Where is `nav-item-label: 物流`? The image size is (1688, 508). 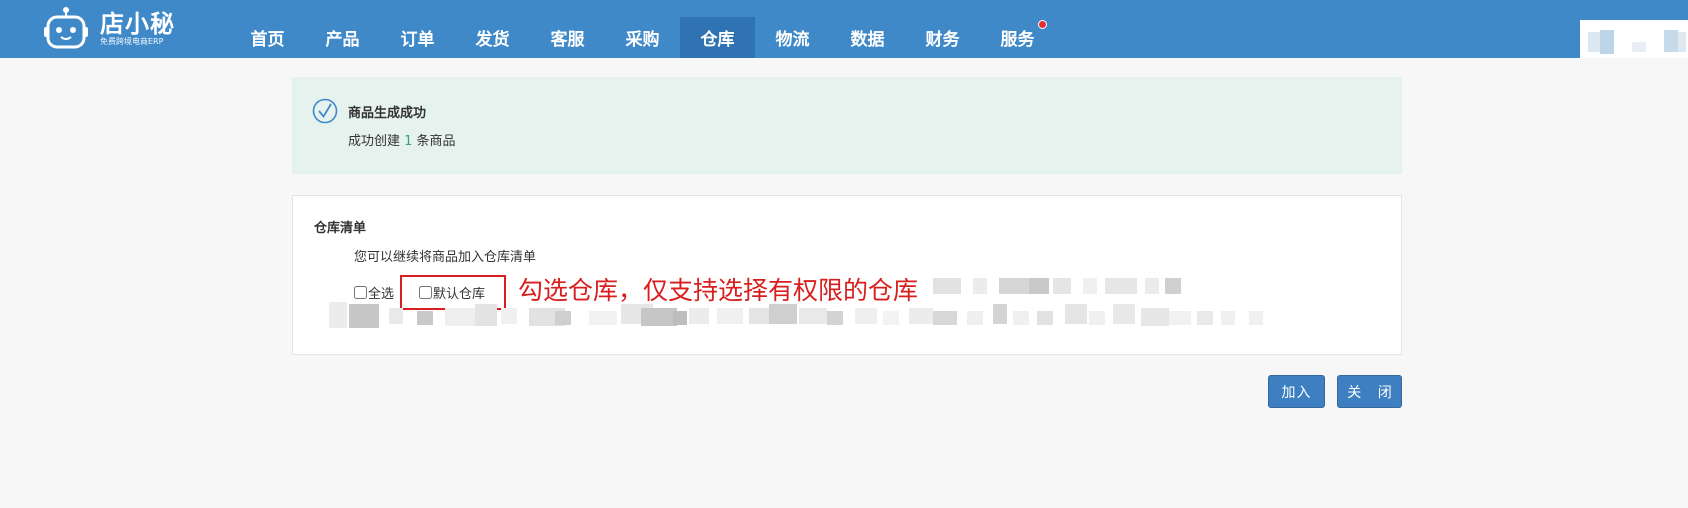 nav-item-label: 物流 is located at coordinates (792, 40).